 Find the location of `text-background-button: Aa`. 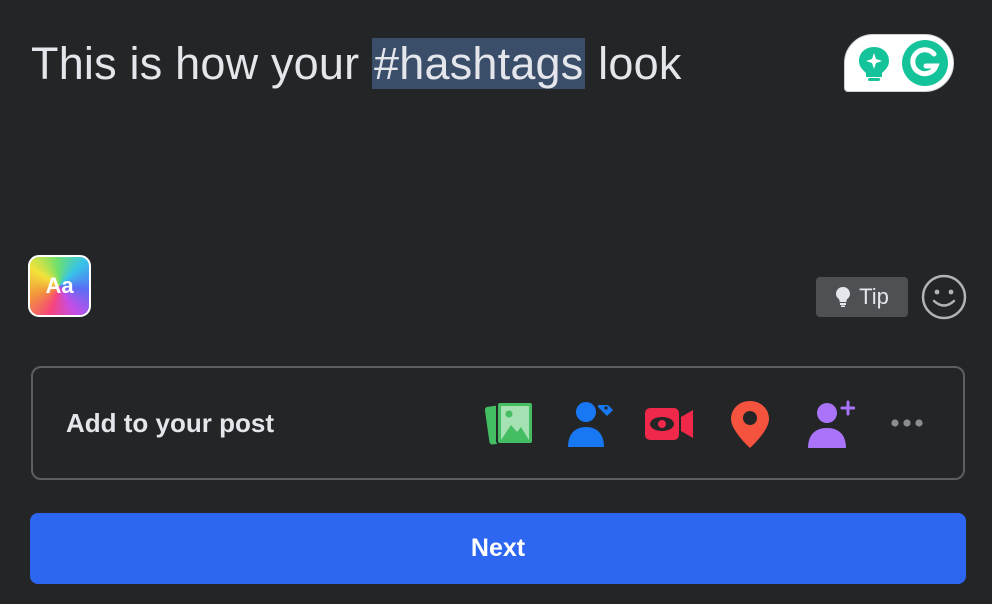

text-background-button: Aa is located at coordinates (59, 286).